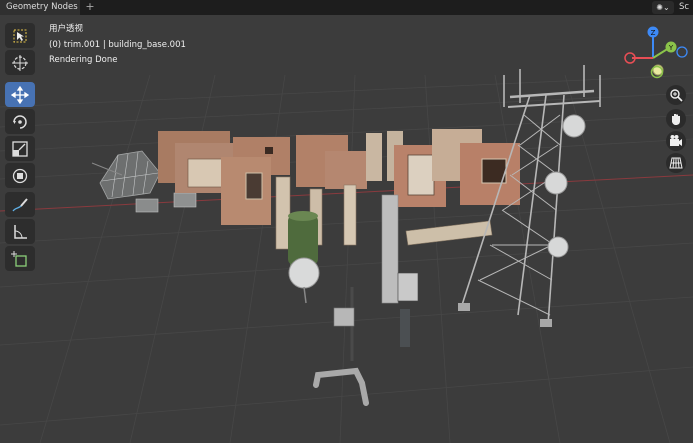  Describe the element at coordinates (339, 177) in the screenshot. I see `brick-wall-panels` at that location.